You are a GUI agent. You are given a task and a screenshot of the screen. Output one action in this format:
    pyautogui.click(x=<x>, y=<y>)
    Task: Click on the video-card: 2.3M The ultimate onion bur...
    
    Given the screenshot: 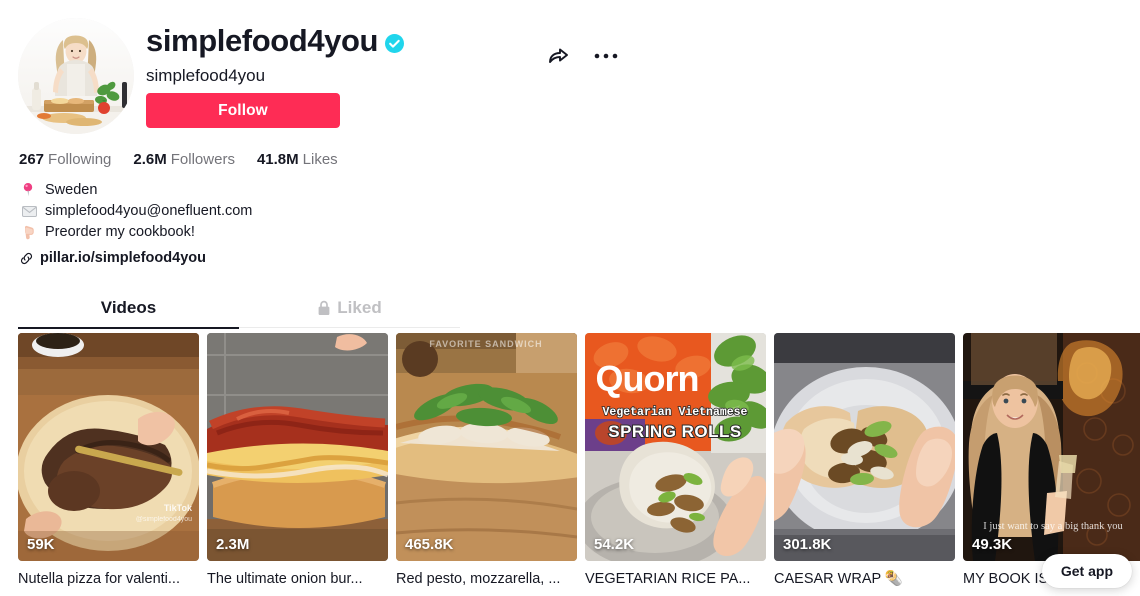 What is the action you would take?
    pyautogui.click(x=297, y=460)
    